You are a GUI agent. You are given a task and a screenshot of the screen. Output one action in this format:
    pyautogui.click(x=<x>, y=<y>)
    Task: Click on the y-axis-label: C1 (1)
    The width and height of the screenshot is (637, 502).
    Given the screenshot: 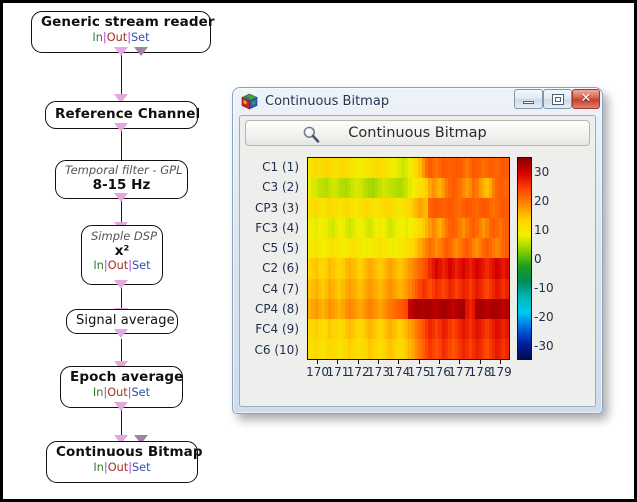 What is the action you would take?
    pyautogui.click(x=280, y=167)
    